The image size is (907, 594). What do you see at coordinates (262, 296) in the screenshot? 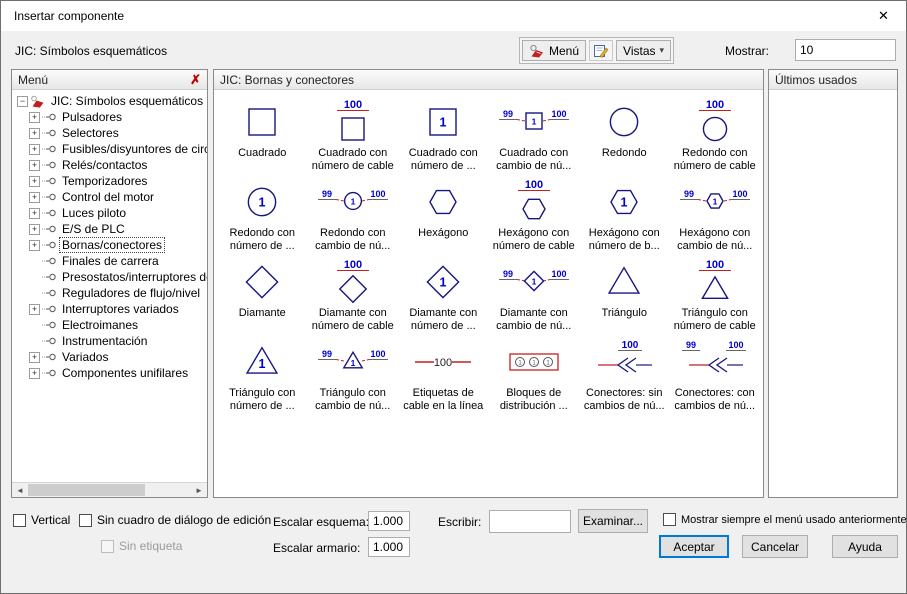
I see `symbol-item: Diamante` at bounding box center [262, 296].